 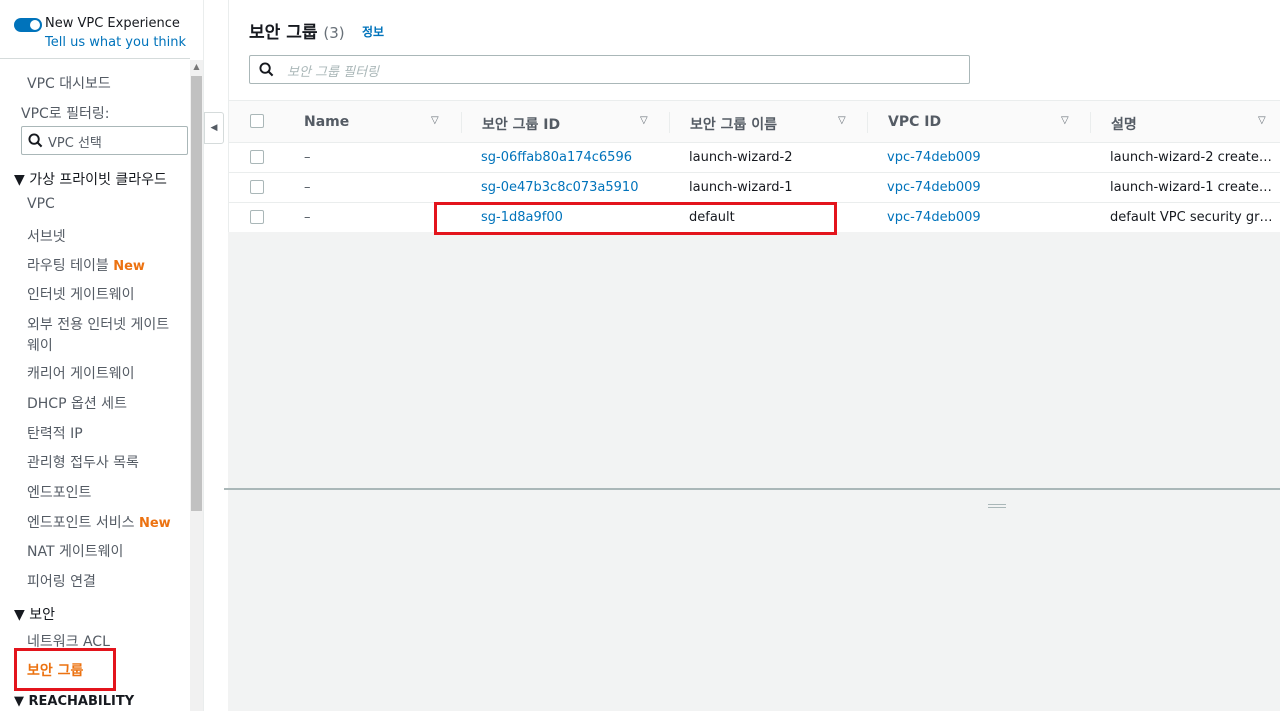 I want to click on item-count: (3), so click(x=334, y=33).